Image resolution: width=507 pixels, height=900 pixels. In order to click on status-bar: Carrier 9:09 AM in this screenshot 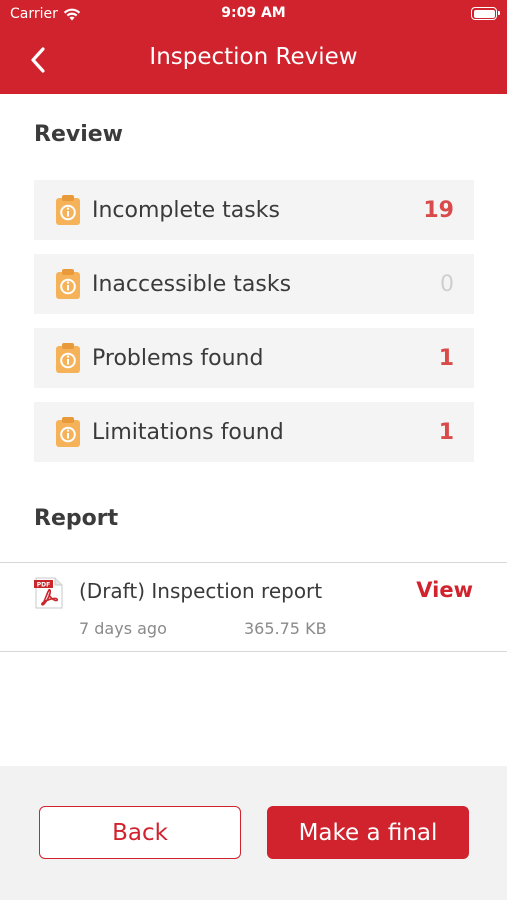, I will do `click(253, 14)`.